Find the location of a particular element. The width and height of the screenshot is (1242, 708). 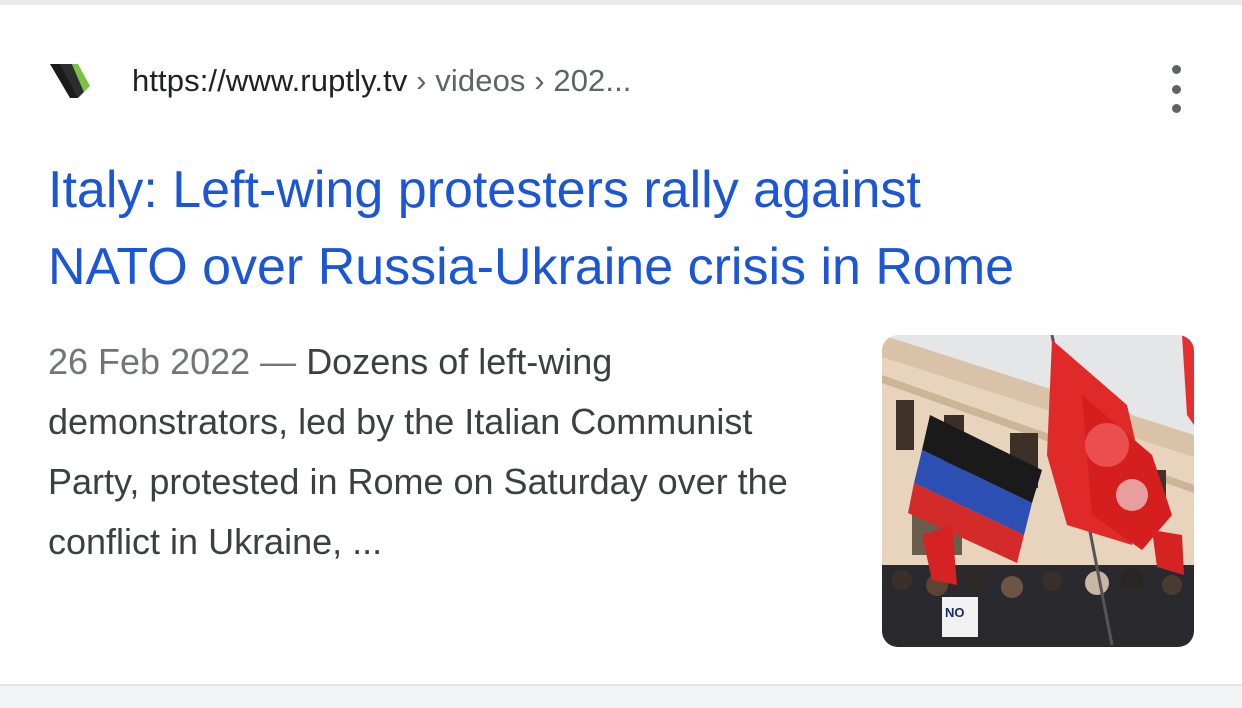

more-options-button is located at coordinates (1176, 89).